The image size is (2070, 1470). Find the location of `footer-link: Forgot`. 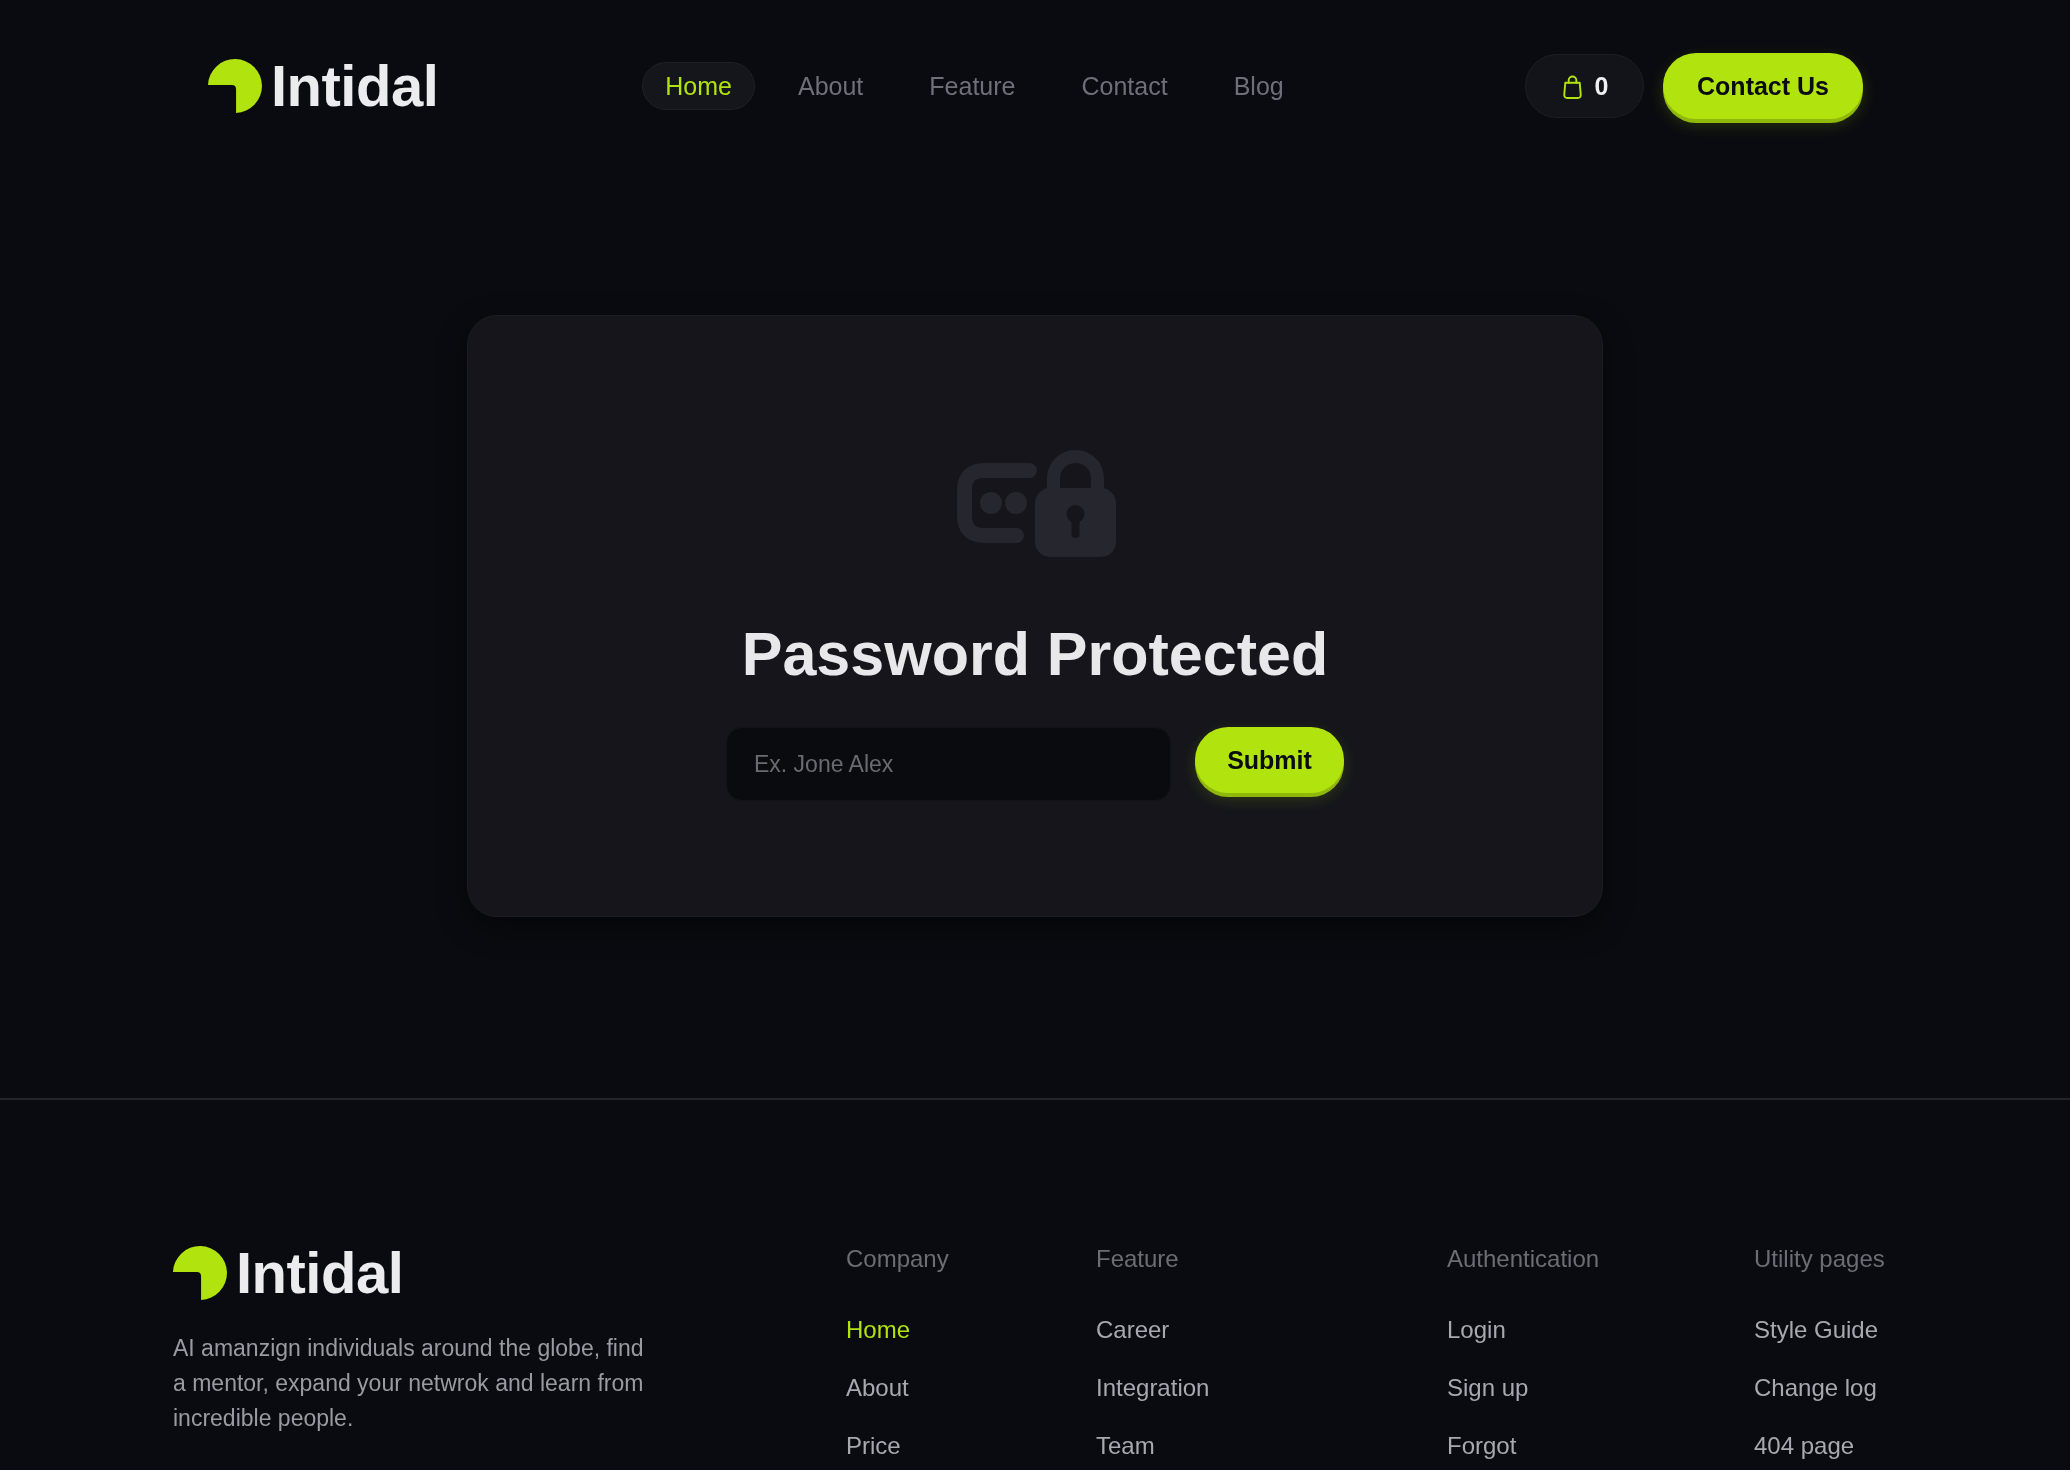

footer-link: Forgot is located at coordinates (1482, 1446).